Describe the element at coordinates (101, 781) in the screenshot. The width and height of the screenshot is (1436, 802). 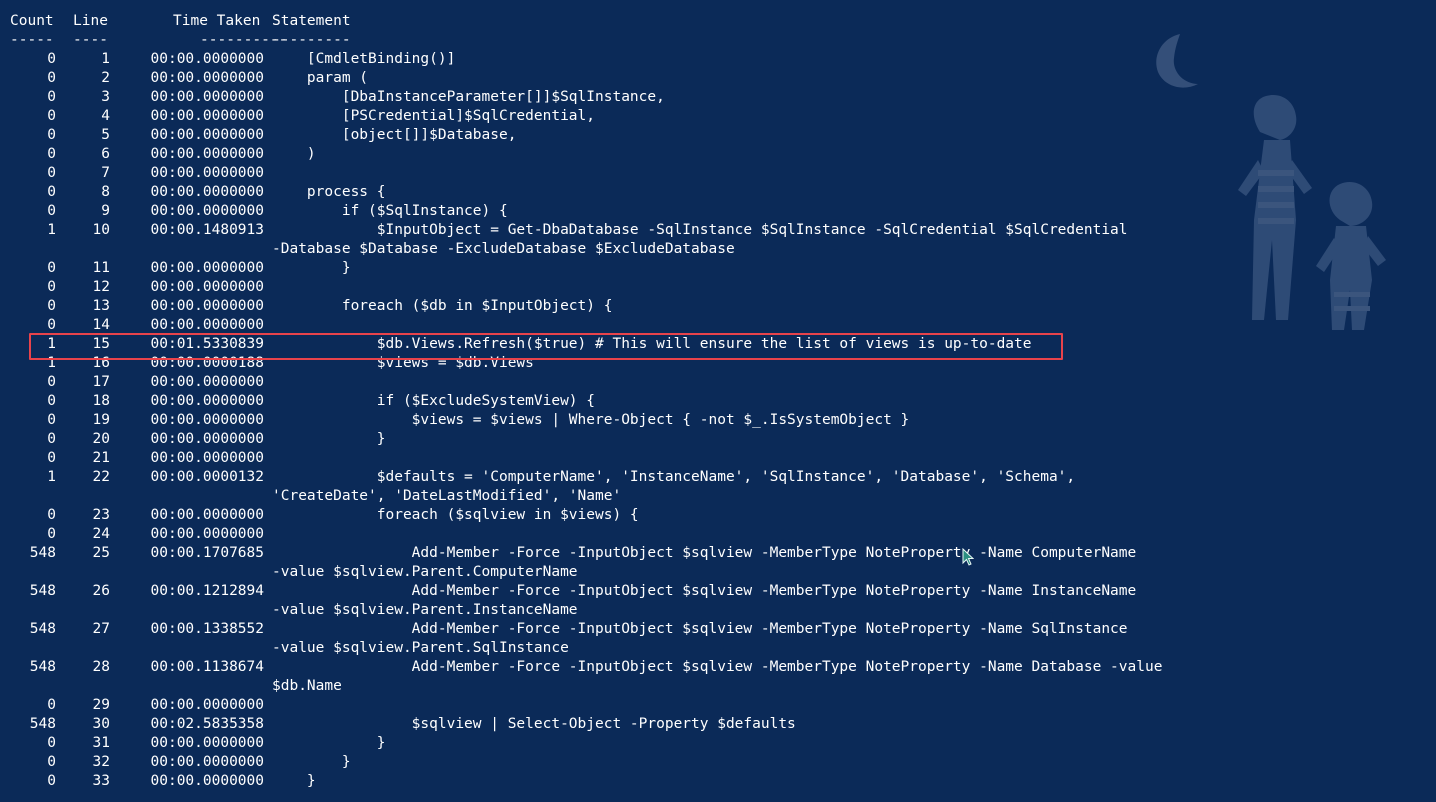
I see `row-line-number: 33` at that location.